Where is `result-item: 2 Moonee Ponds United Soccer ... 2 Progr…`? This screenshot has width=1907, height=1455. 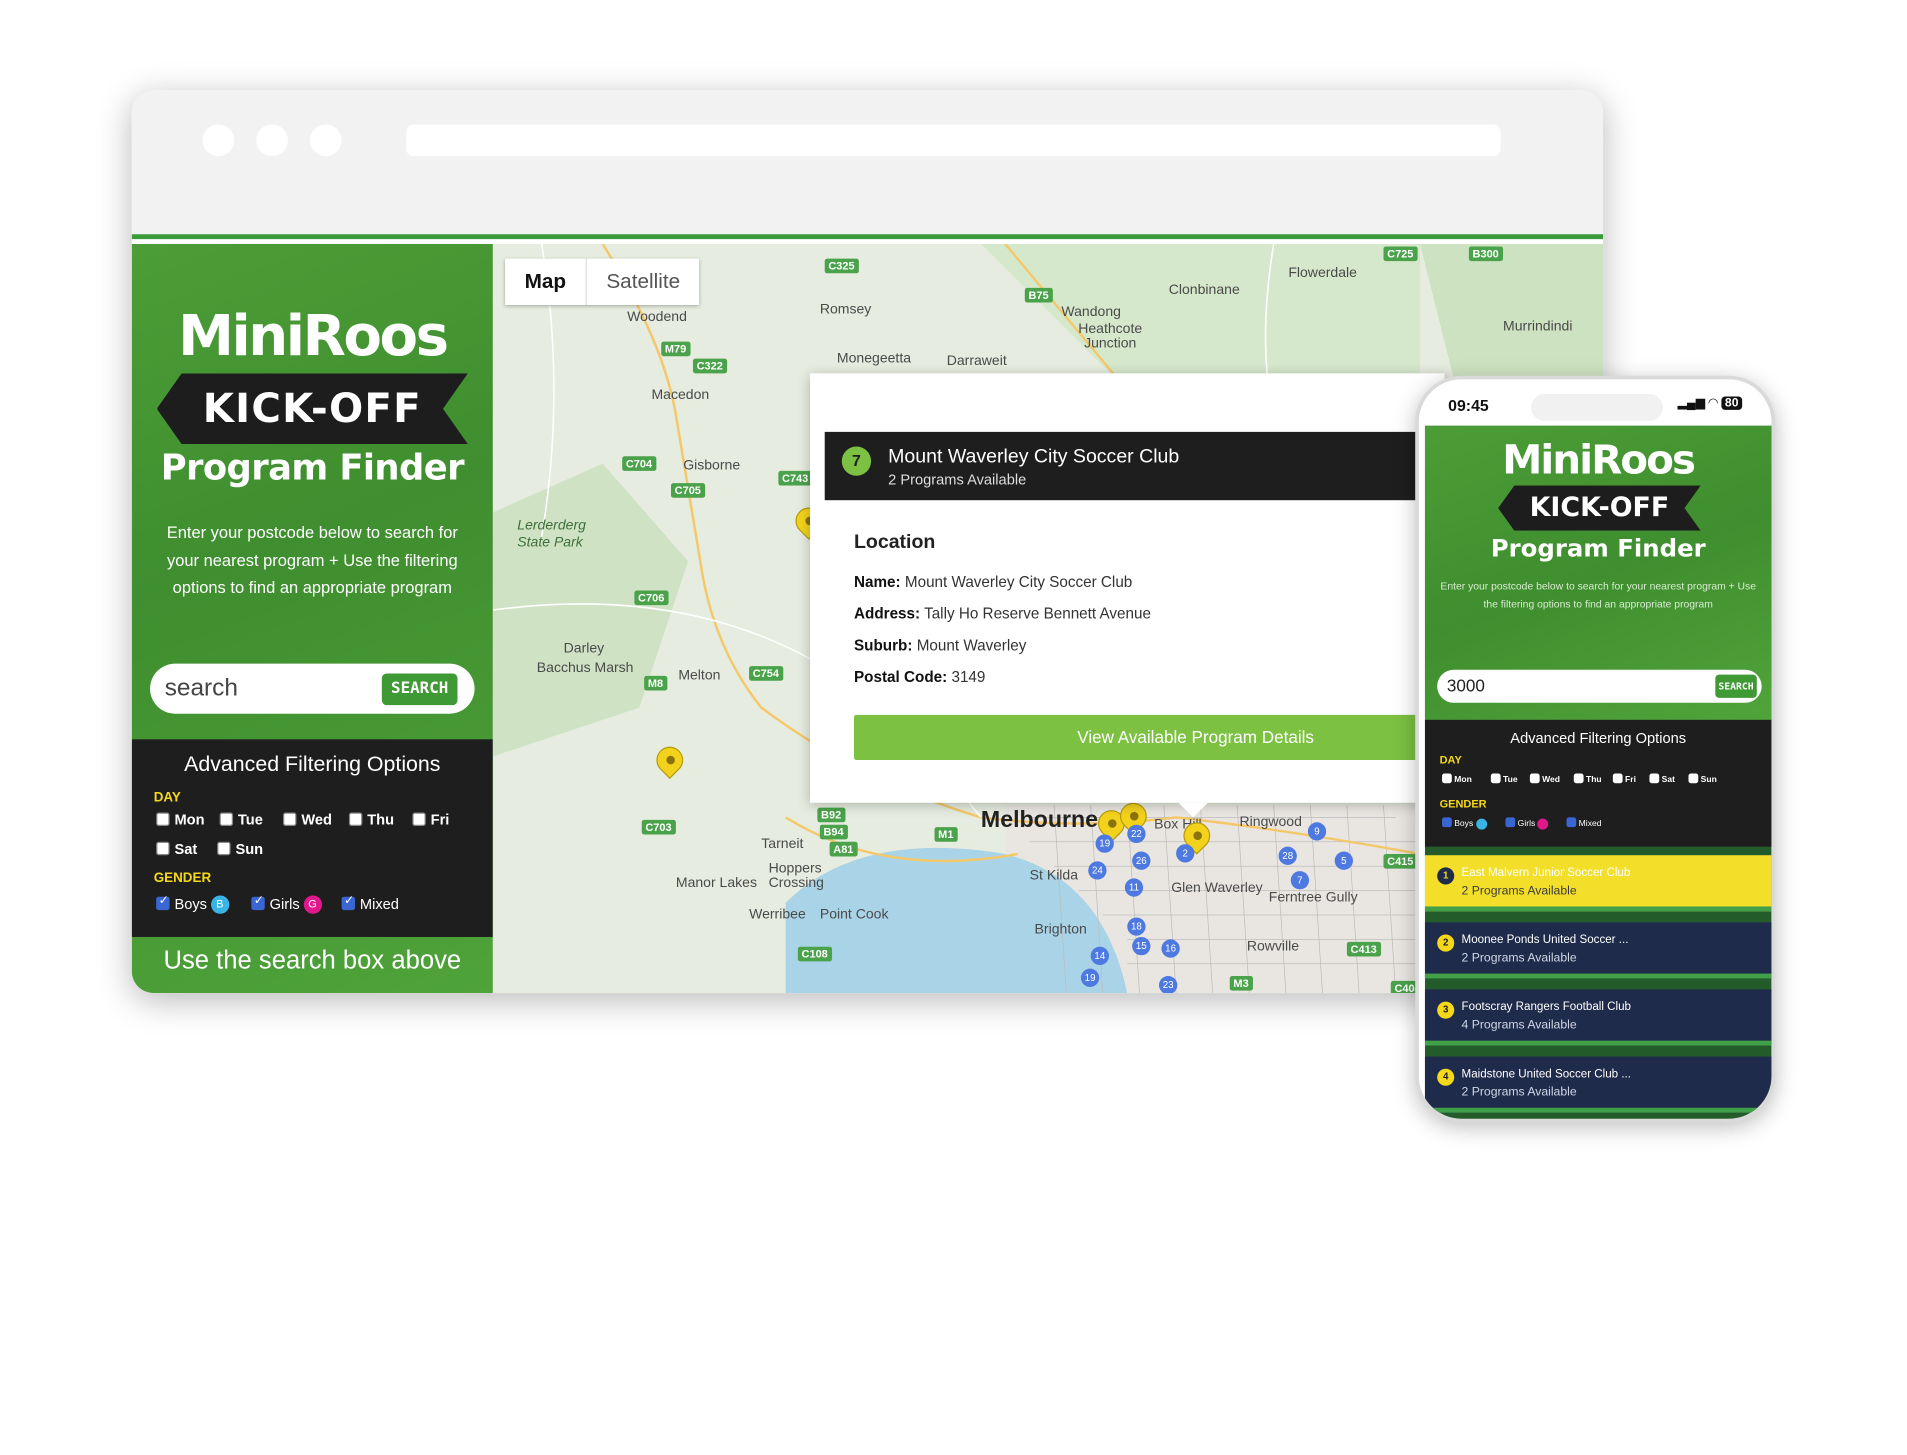 result-item: 2 Moonee Ponds United Soccer ... 2 Progr… is located at coordinates (1598, 950).